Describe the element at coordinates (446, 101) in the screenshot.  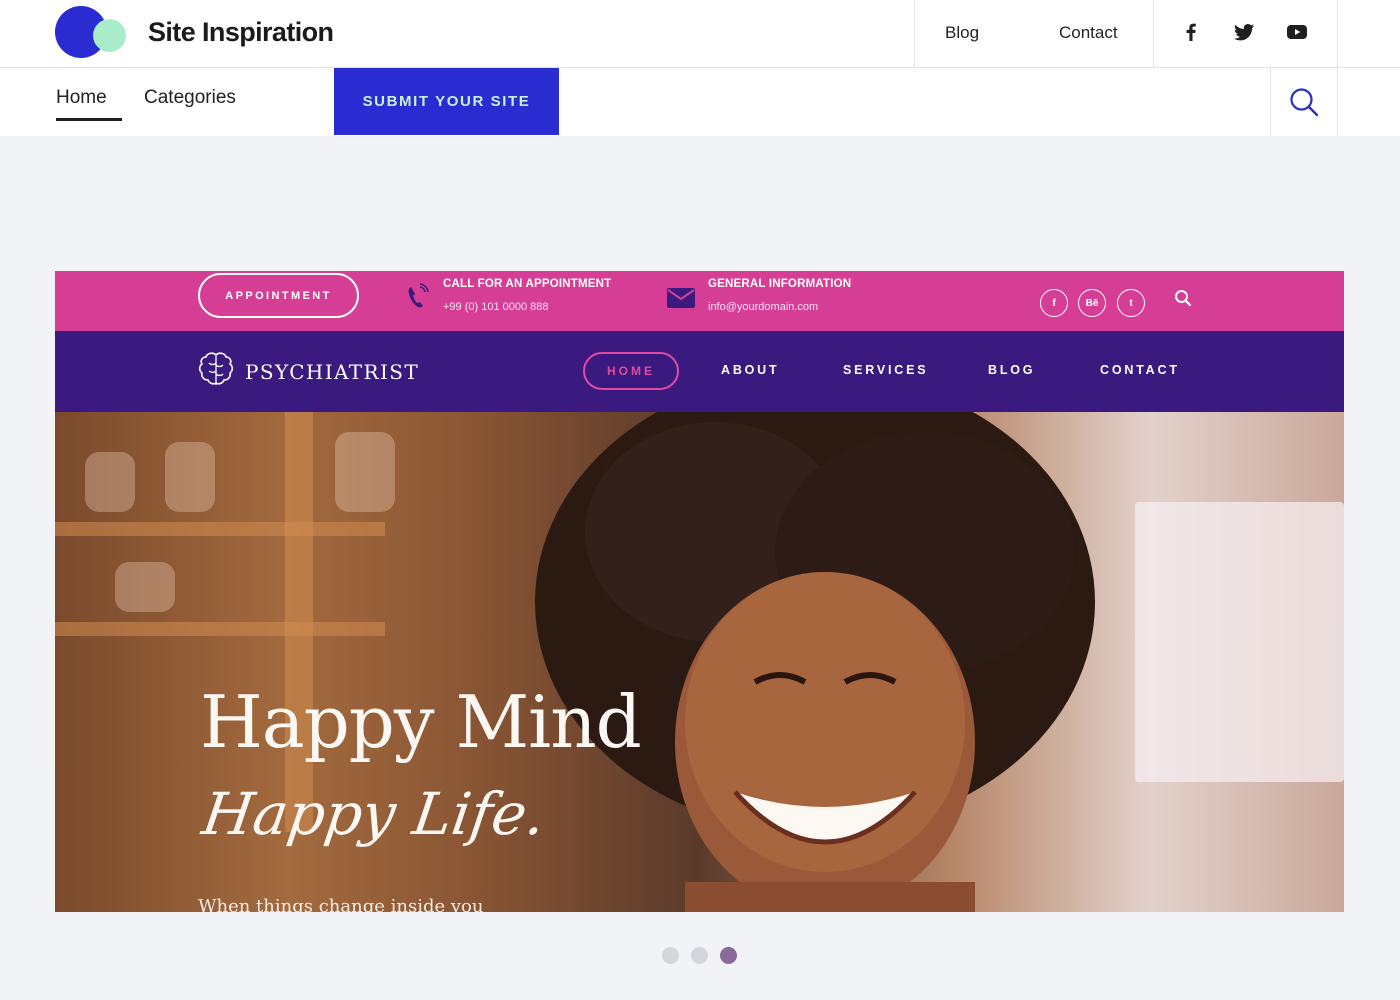
I see `submit-site-button: SUBMIT YOUR SITE` at that location.